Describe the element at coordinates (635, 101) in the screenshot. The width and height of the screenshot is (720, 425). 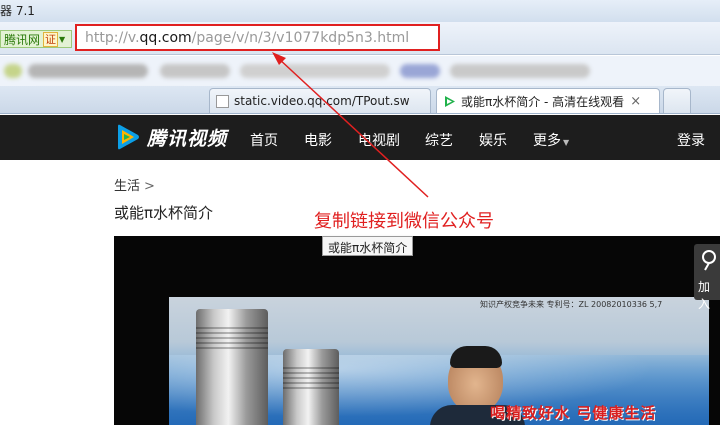
I see `close-icon: ×` at that location.